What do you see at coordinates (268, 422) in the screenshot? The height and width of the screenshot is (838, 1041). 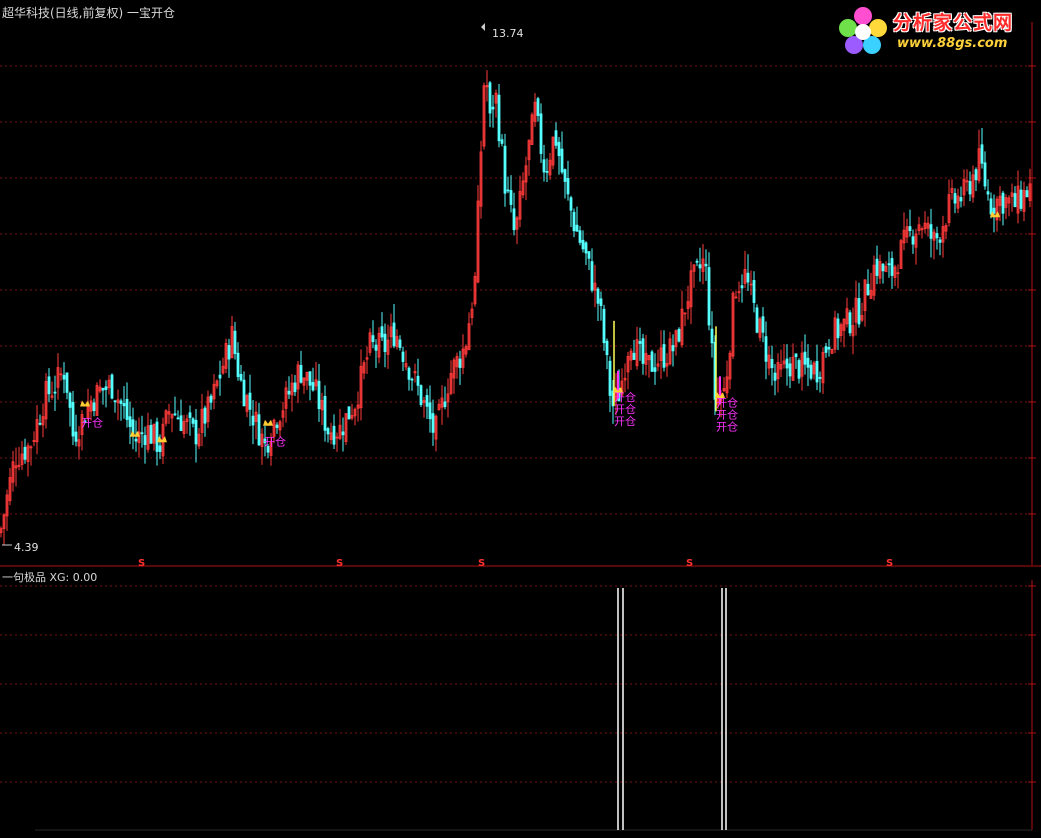 I see `crown-icon` at bounding box center [268, 422].